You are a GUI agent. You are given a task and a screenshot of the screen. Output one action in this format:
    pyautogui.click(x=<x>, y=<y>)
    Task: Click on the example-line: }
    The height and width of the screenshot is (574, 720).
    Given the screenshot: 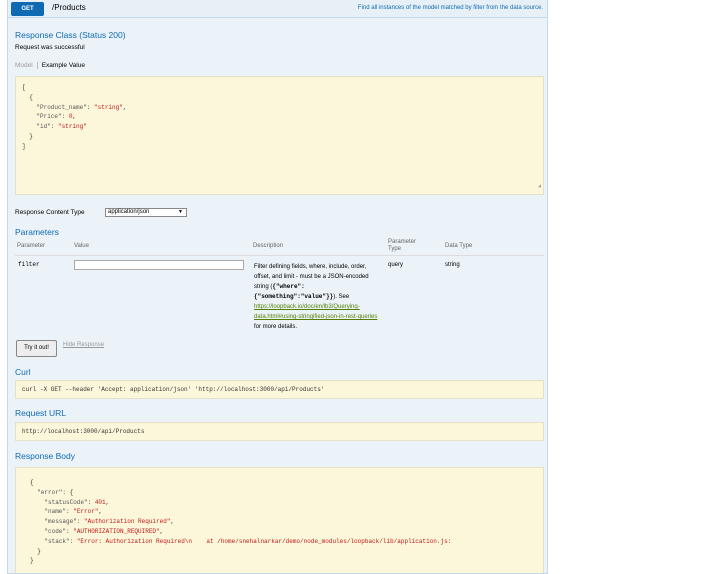 What is the action you would take?
    pyautogui.click(x=279, y=137)
    